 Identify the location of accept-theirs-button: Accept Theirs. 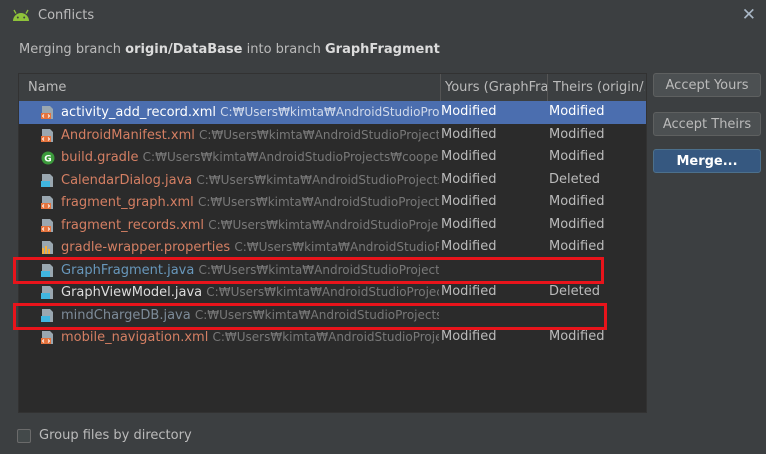
(707, 124).